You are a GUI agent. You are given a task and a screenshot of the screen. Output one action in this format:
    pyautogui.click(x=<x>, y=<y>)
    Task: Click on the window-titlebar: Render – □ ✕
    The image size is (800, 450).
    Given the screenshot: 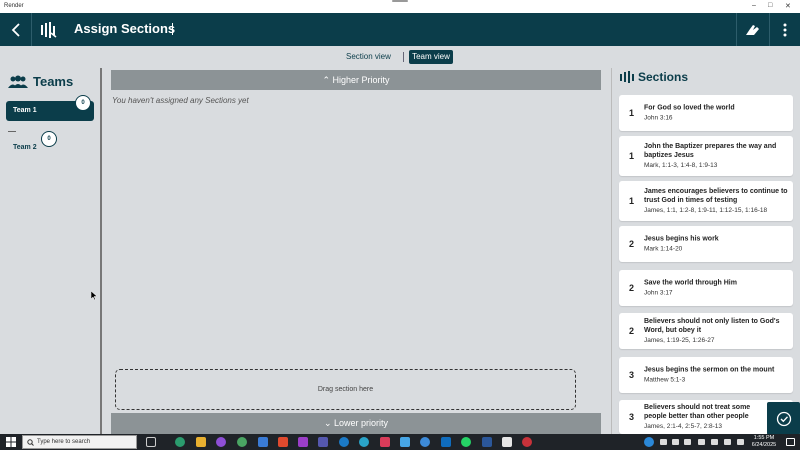 What is the action you would take?
    pyautogui.click(x=400, y=6)
    